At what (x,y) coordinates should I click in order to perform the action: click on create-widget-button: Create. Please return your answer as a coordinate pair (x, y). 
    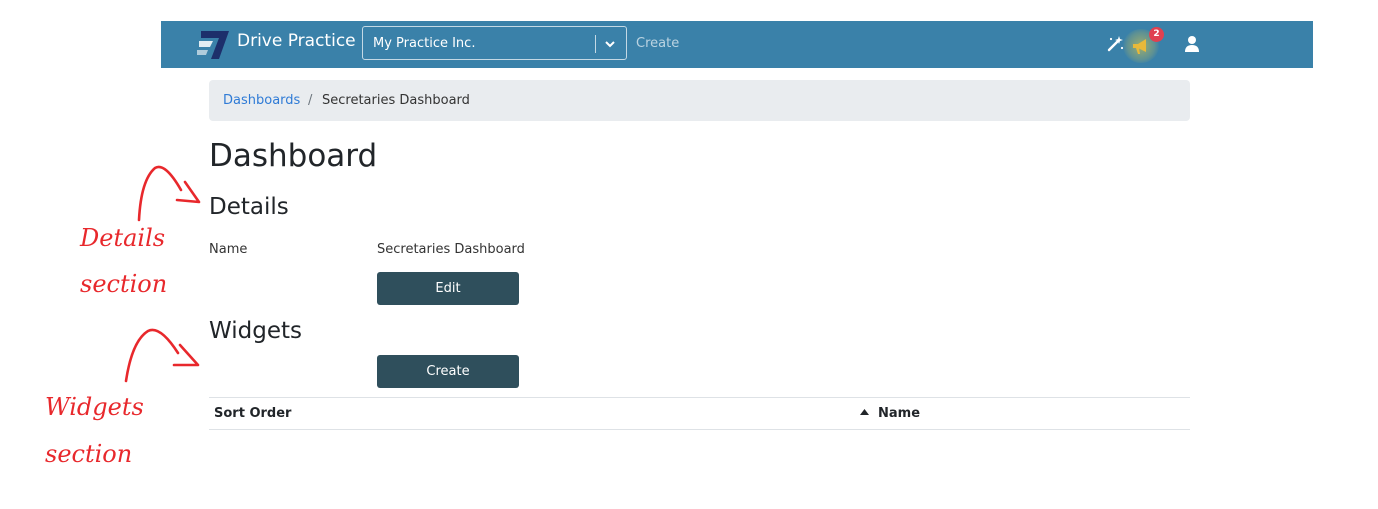
    Looking at the image, I should click on (448, 371).